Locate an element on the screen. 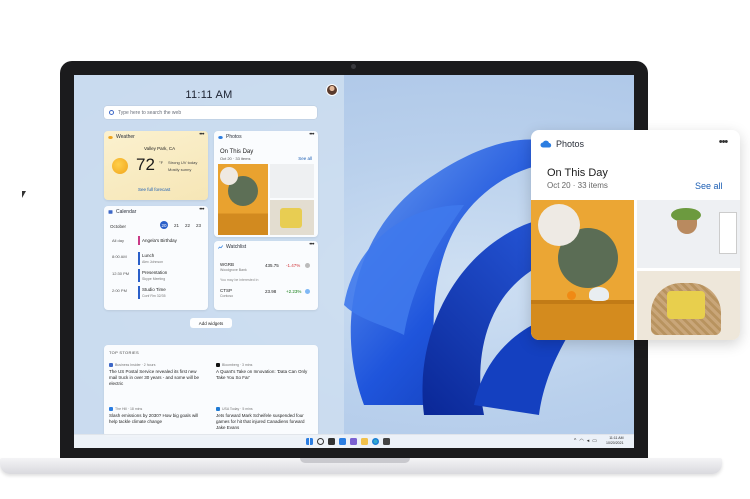  calendar-more-button: ••• is located at coordinates (201, 210).